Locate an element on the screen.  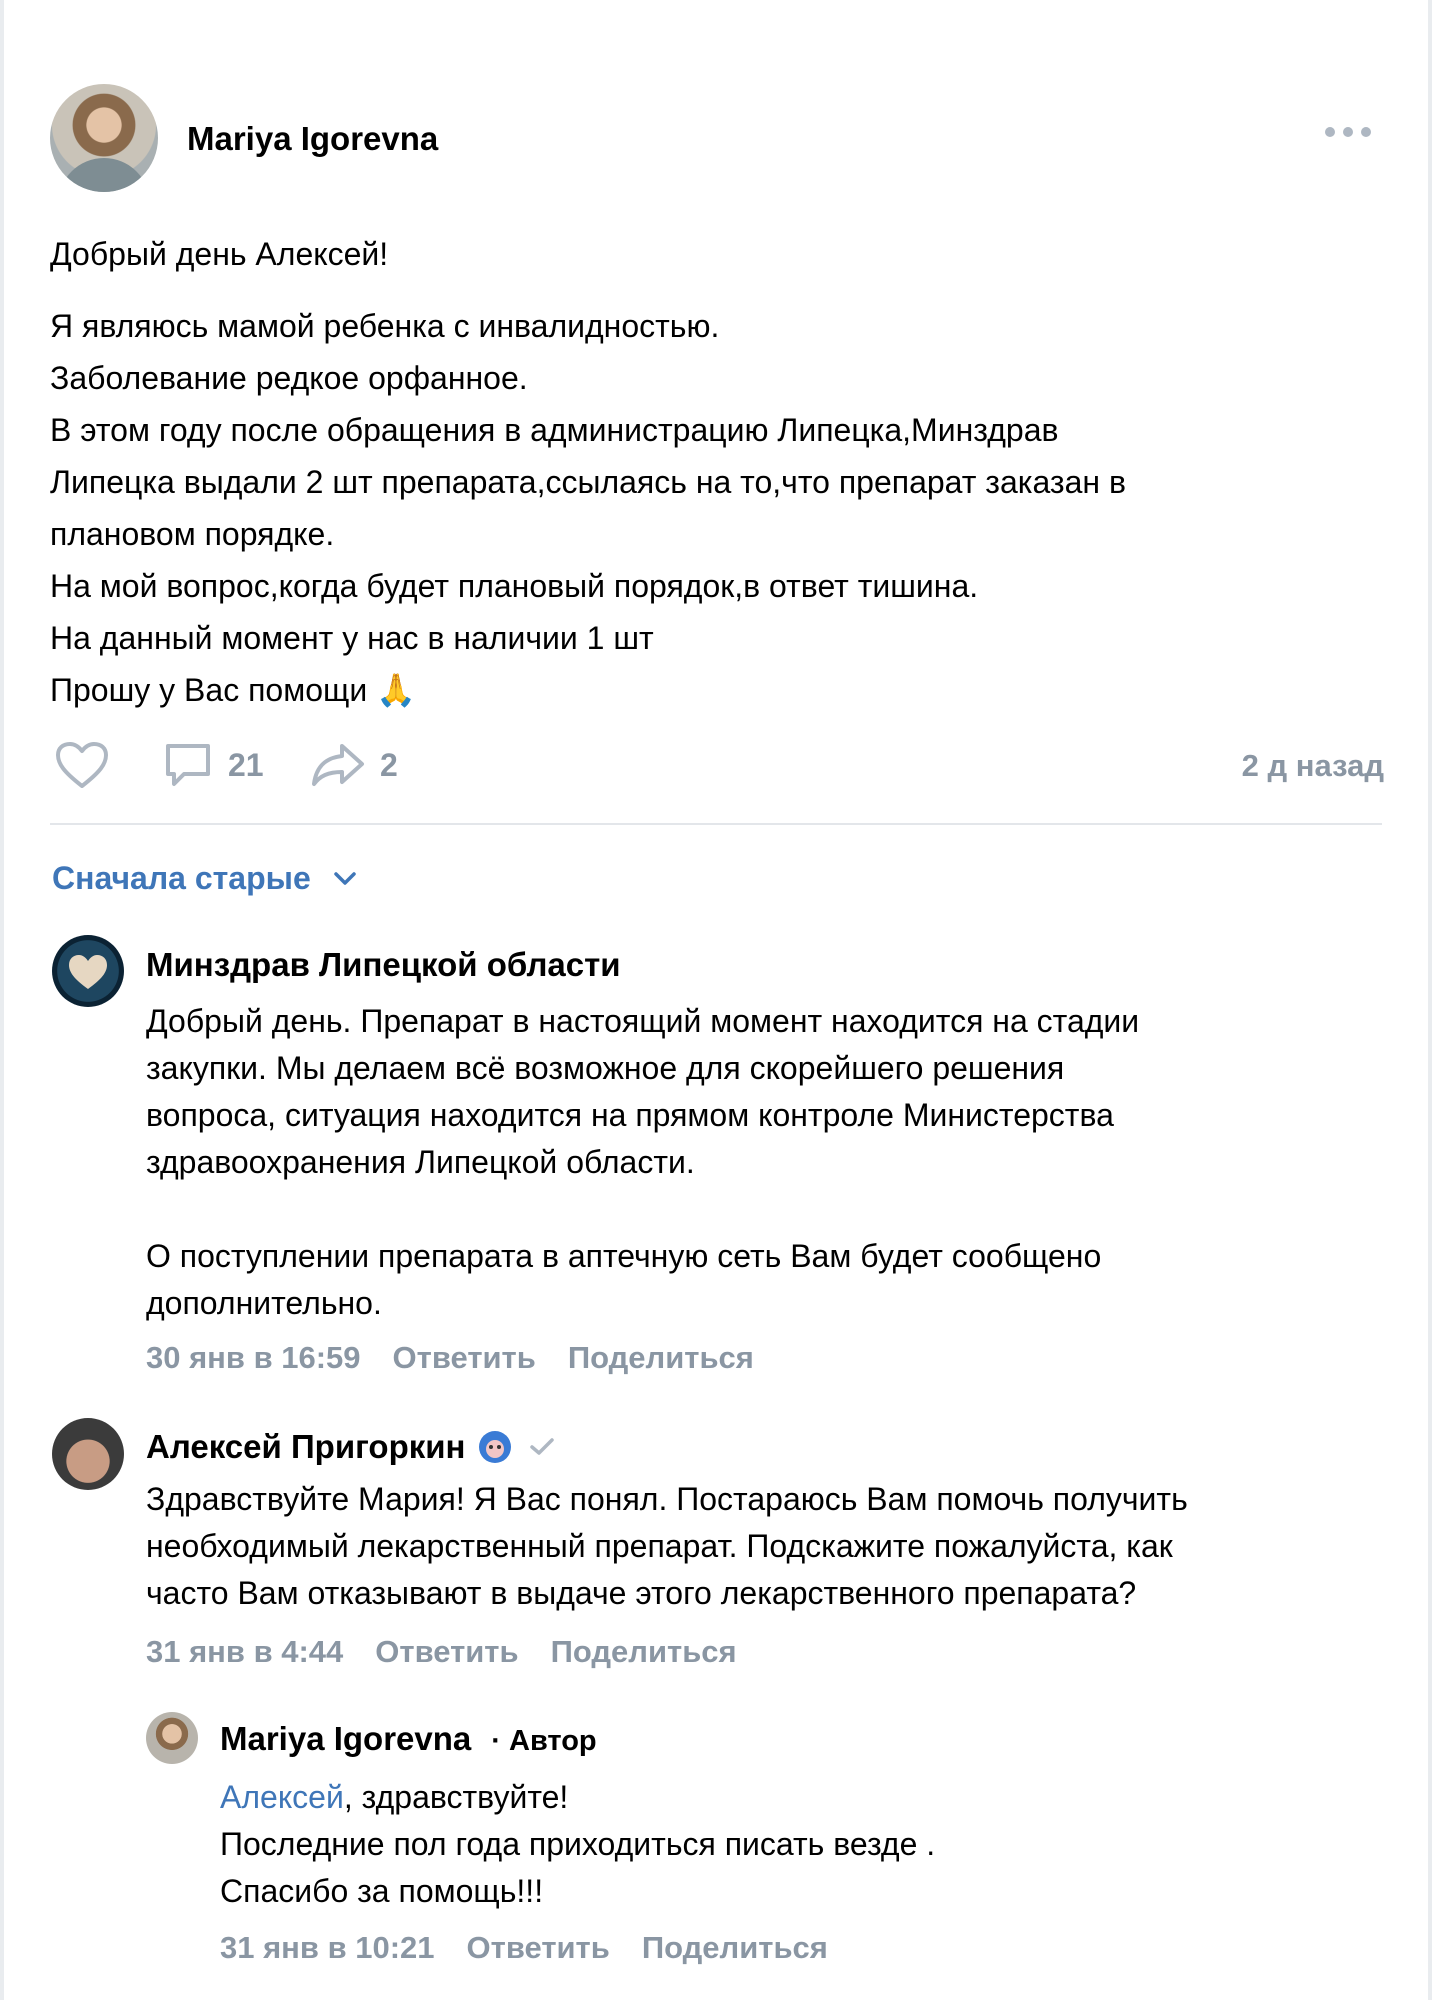
author-tag: · Автор is located at coordinates (544, 1741).